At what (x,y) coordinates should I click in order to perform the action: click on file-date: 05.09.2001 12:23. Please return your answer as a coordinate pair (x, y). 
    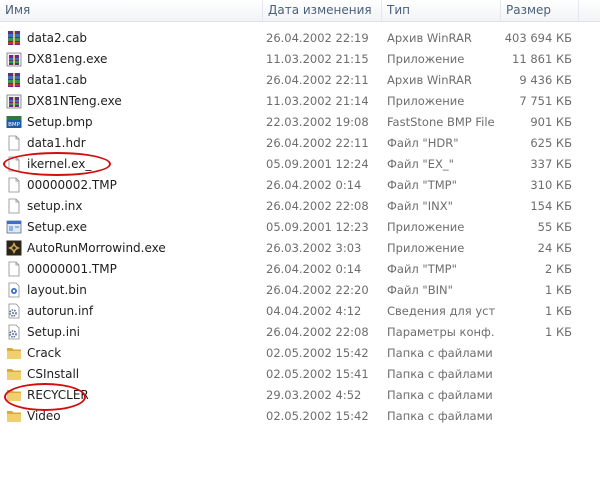
    Looking at the image, I should click on (317, 227).